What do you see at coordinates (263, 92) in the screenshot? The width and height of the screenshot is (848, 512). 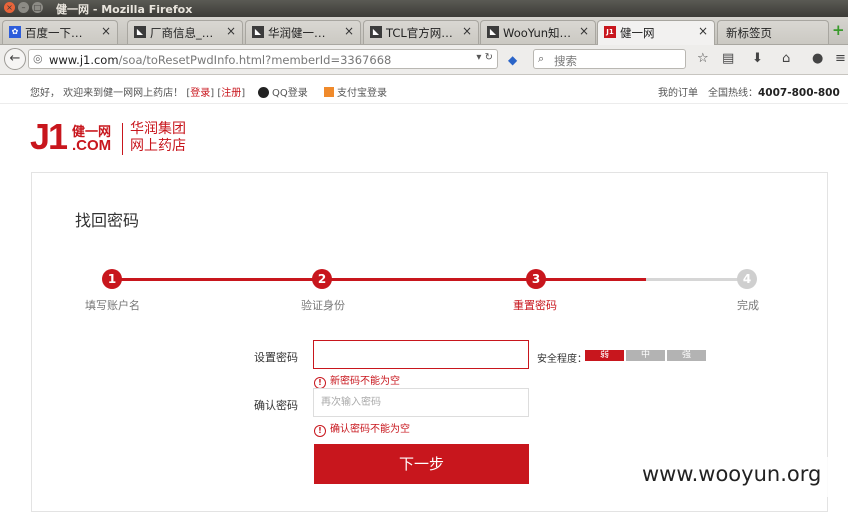 I see `qq-penguin-icon` at bounding box center [263, 92].